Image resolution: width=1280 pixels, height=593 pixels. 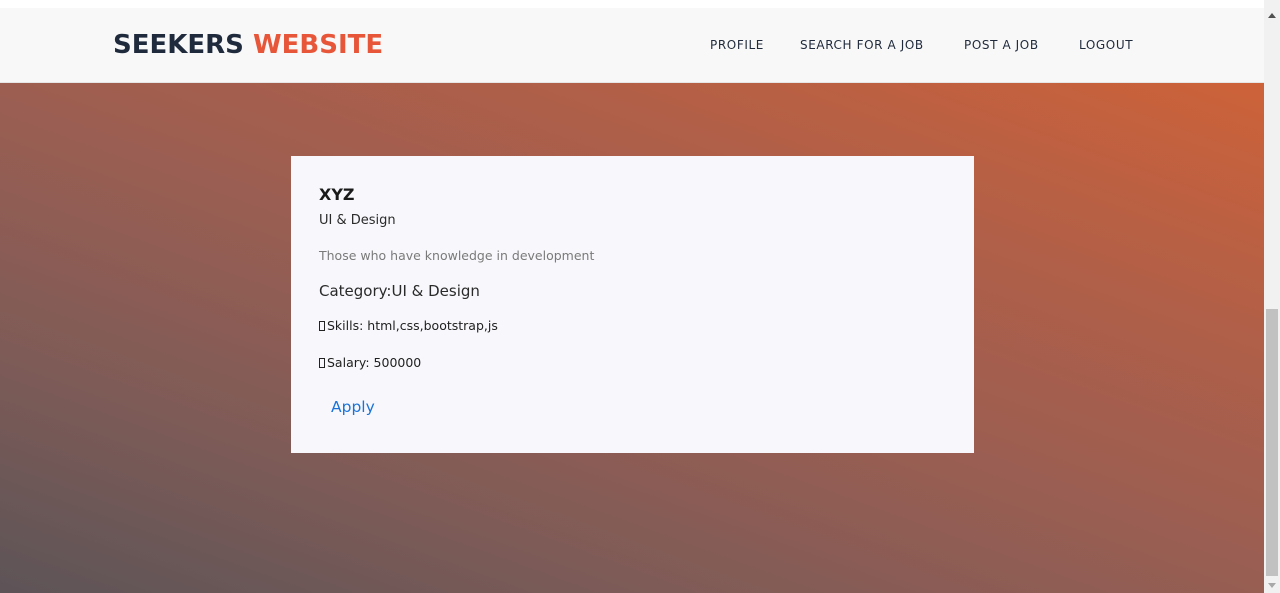 What do you see at coordinates (862, 45) in the screenshot?
I see `nav-search-for-a-job: SEARCH FOR A JOB` at bounding box center [862, 45].